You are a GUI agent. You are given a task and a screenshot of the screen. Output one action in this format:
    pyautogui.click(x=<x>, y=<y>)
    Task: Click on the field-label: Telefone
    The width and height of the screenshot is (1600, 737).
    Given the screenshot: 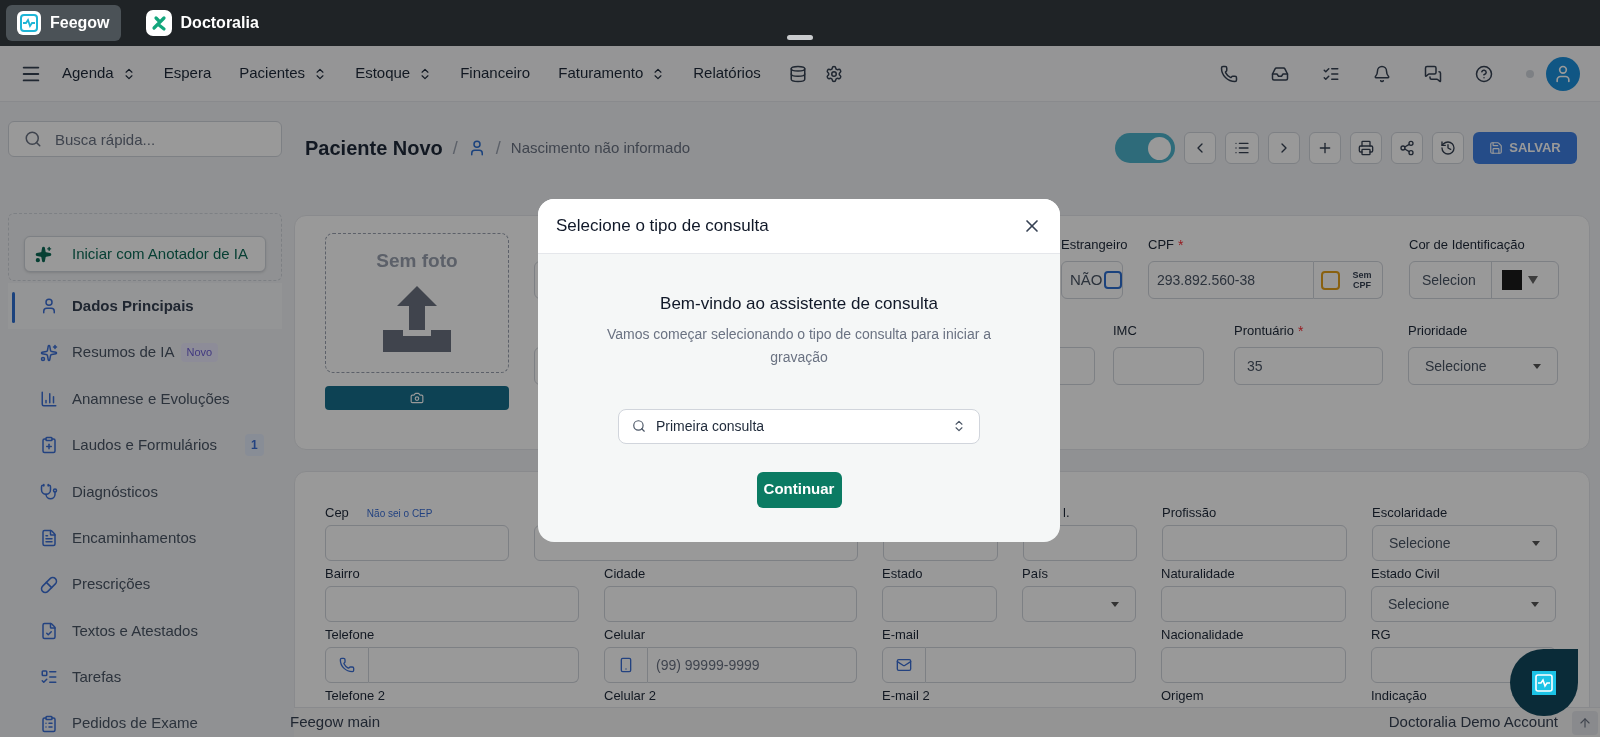 What is the action you would take?
    pyautogui.click(x=350, y=635)
    